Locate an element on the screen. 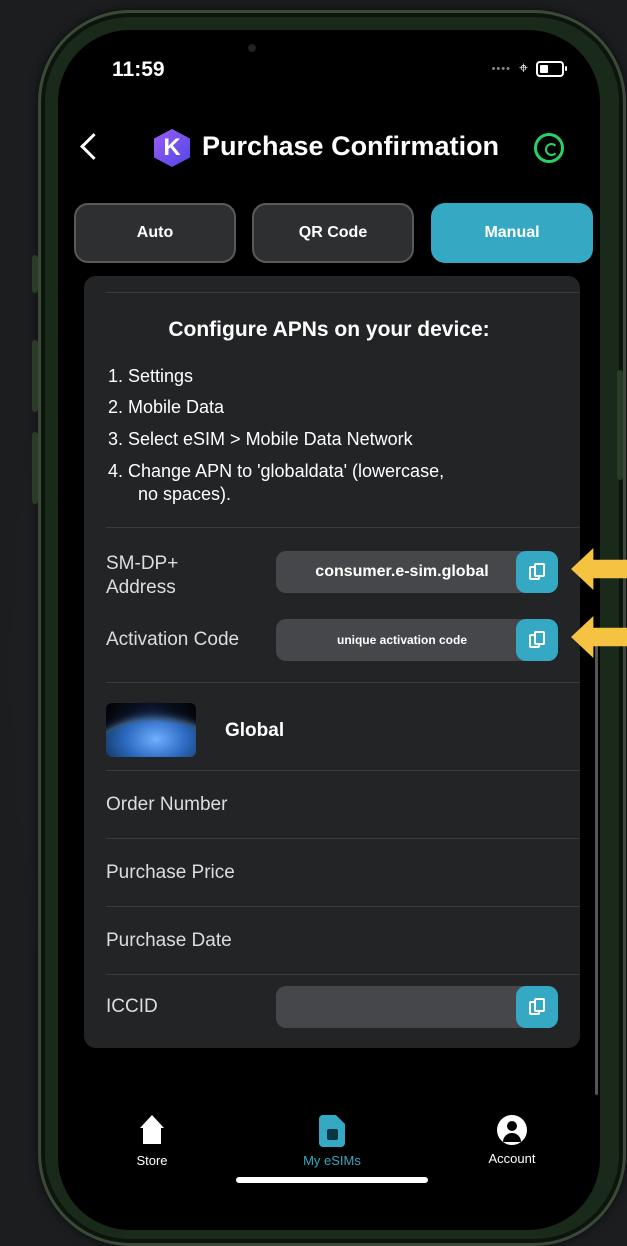 The image size is (627, 1246). smdp-label: SM-DP+ Address is located at coordinates (142, 575).